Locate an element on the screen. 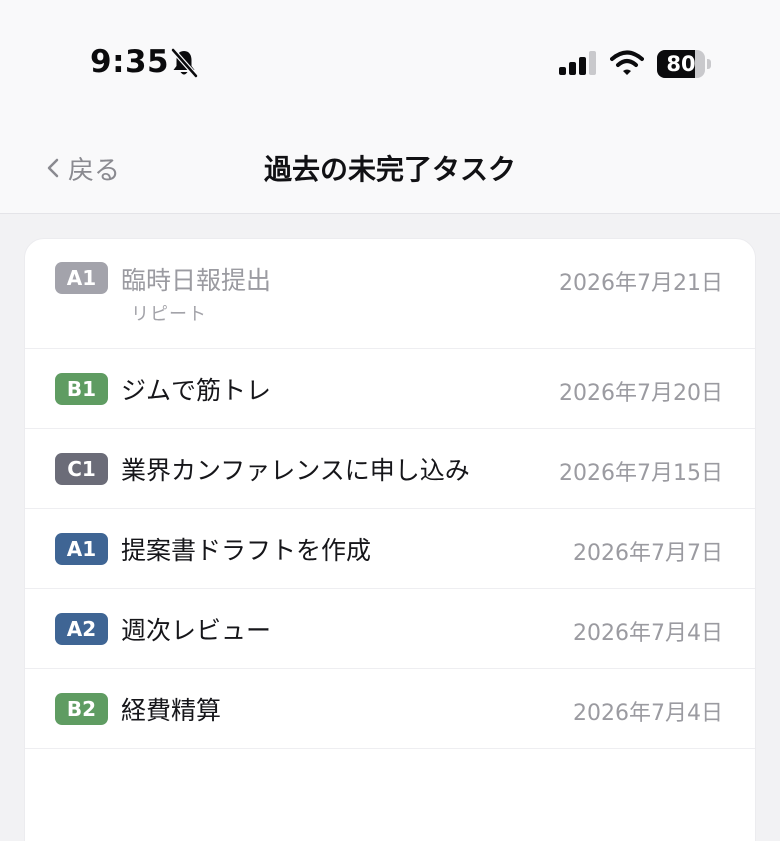 The width and height of the screenshot is (780, 841). task-title: 臨時日報提出 is located at coordinates (196, 280).